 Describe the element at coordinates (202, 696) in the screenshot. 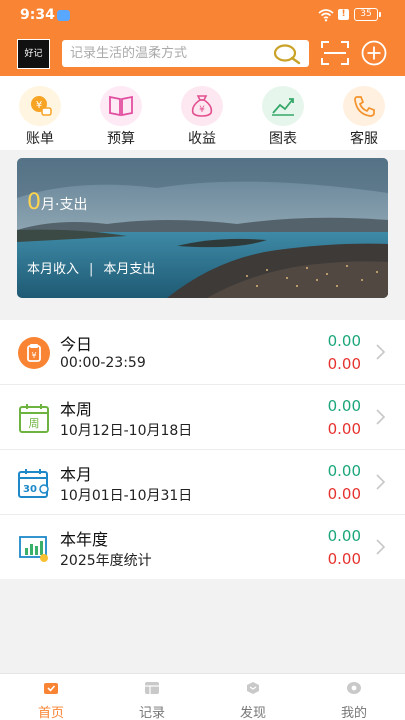

I see `bottom-tab-bar: 首页 记录 发现 我的` at that location.